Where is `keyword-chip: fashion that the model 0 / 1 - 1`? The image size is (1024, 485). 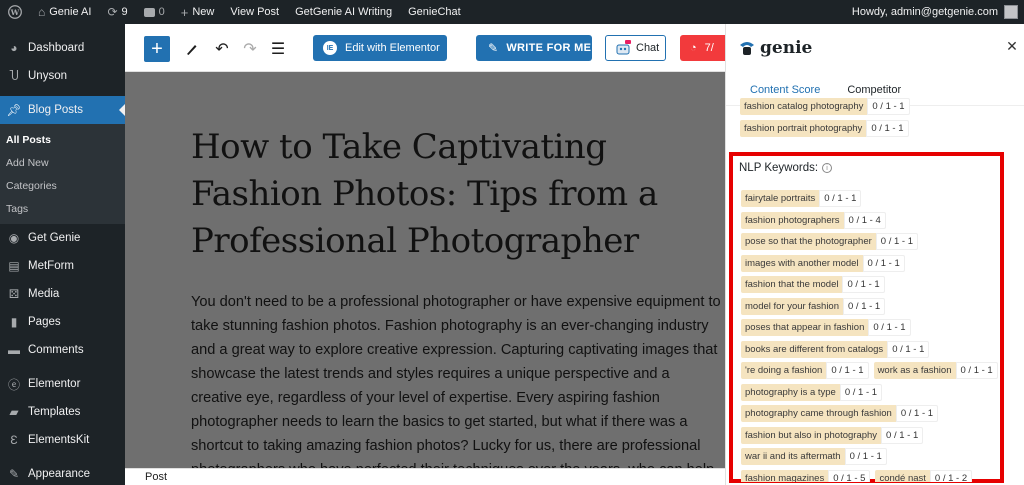
keyword-chip: fashion that the model 0 / 1 - 1 is located at coordinates (813, 284).